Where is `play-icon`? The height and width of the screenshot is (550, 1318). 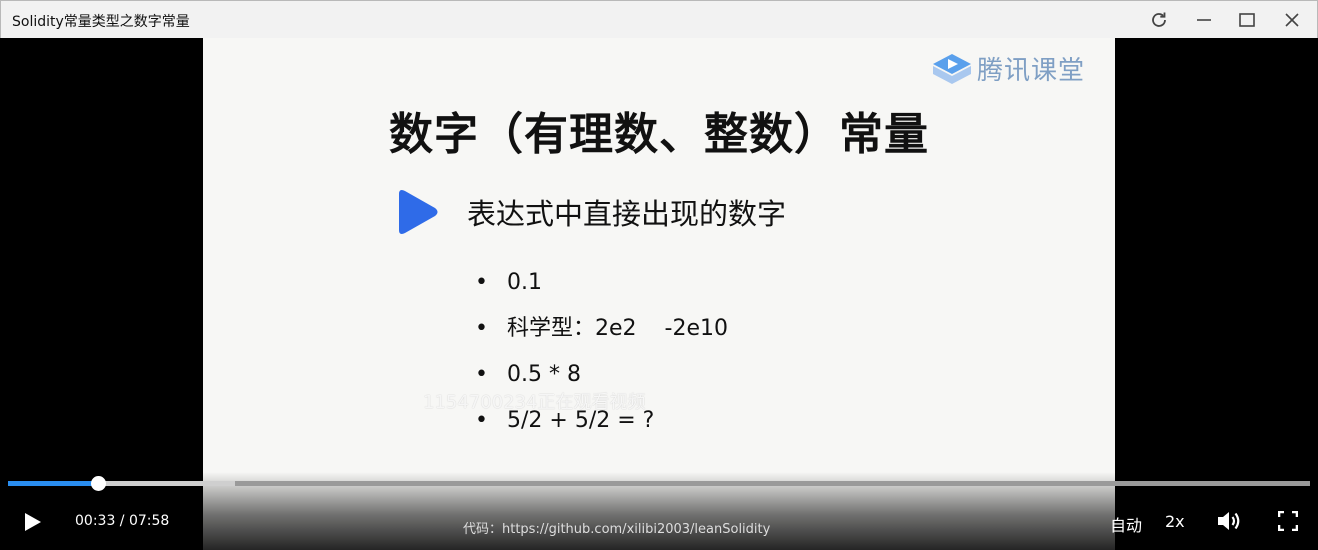 play-icon is located at coordinates (33, 522).